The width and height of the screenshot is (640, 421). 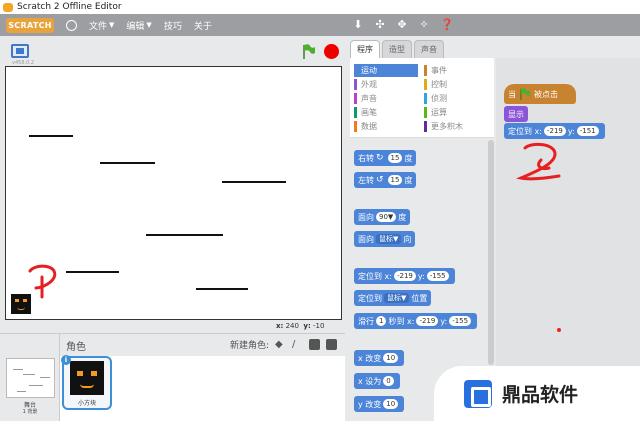 I want to click on category-label: 运算, so click(x=439, y=112).